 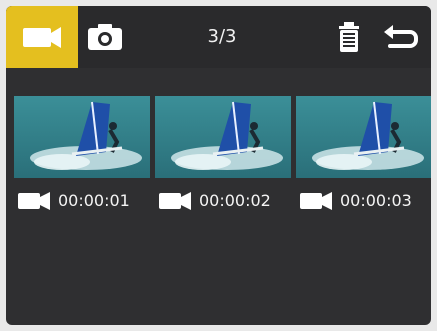 I want to click on camera-icon, so click(x=105, y=37).